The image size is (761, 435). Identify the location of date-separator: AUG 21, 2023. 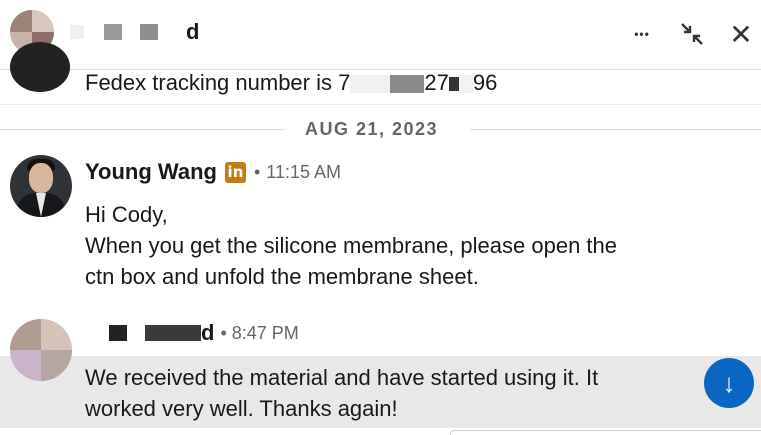
(380, 130).